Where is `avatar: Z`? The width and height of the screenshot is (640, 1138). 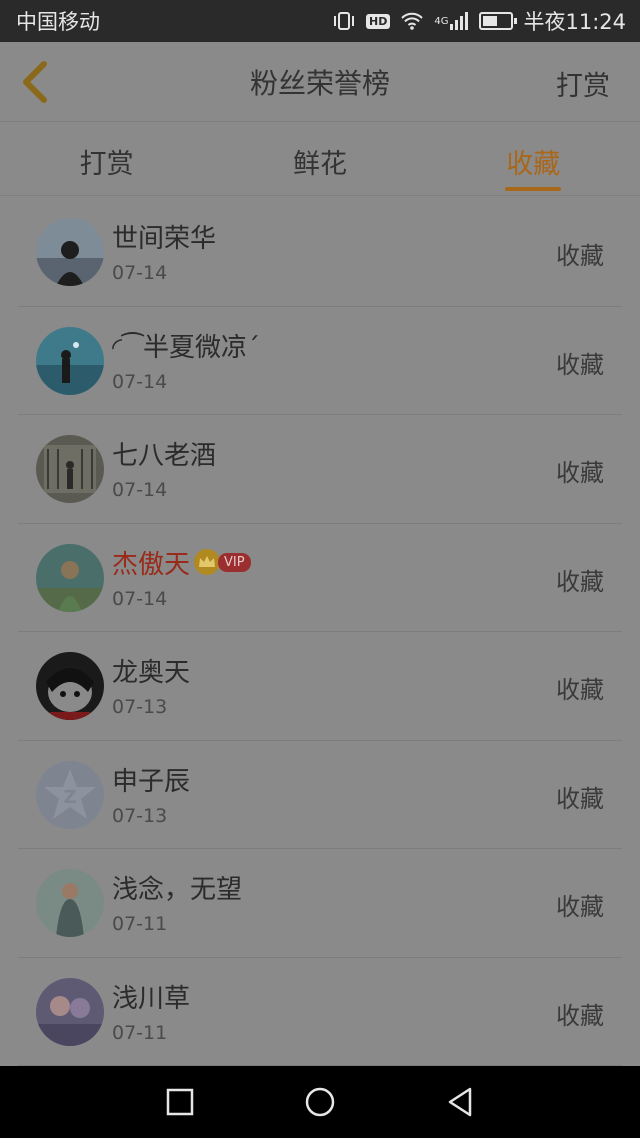
avatar: Z is located at coordinates (70, 794).